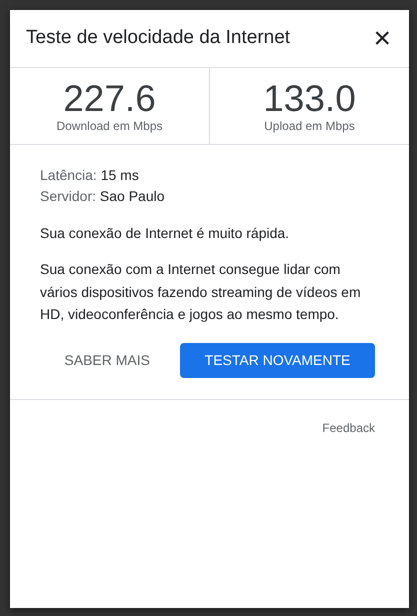  Describe the element at coordinates (109, 126) in the screenshot. I see `speed-label: Download em Mbps` at that location.